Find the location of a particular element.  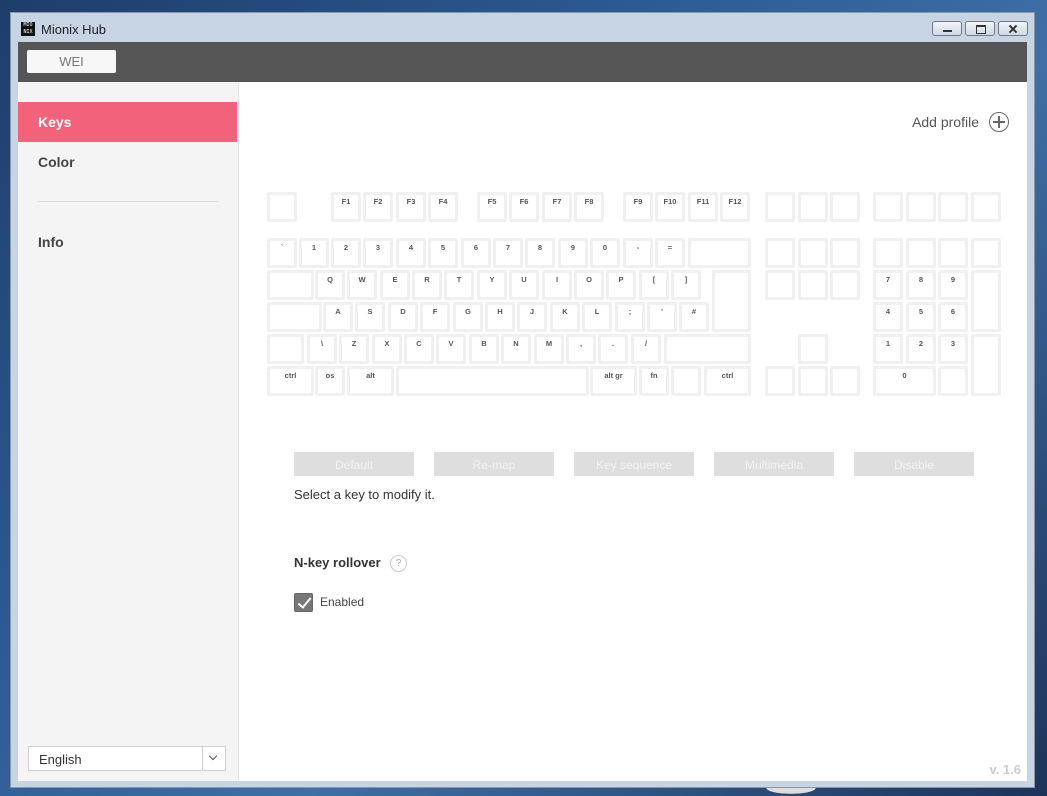

keyboard-key: I is located at coordinates (557, 285).